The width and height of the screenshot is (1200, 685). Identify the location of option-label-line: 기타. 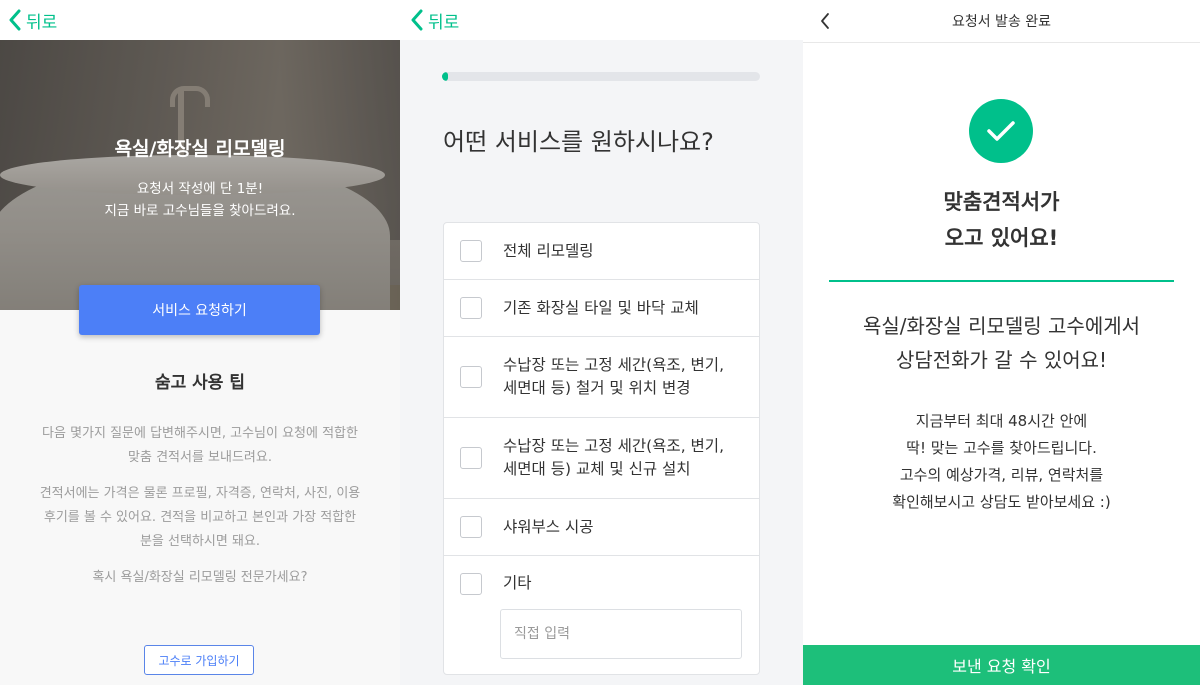
(517, 583).